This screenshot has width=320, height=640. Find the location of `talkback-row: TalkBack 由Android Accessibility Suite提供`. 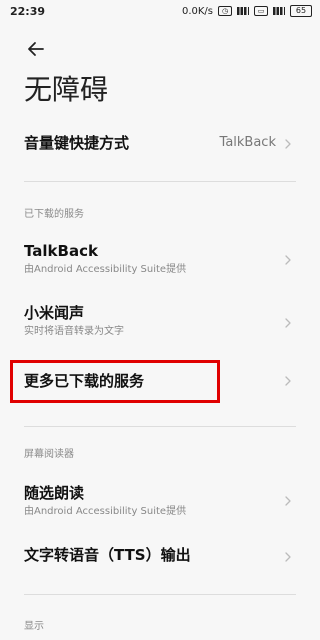

talkback-row: TalkBack 由Android Accessibility Suite提供 is located at coordinates (164, 261).